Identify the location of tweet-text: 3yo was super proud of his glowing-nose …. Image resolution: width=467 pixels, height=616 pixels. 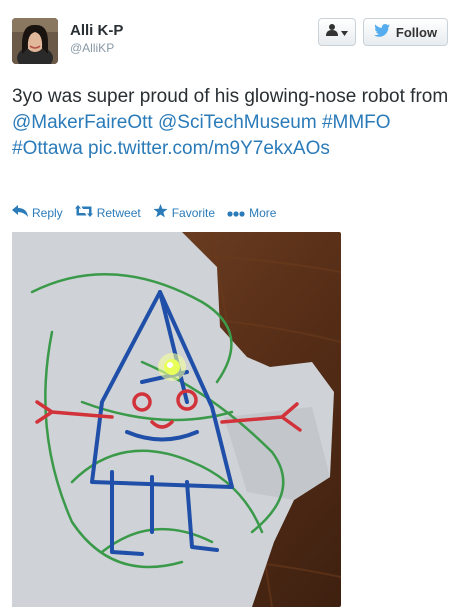
(234, 123).